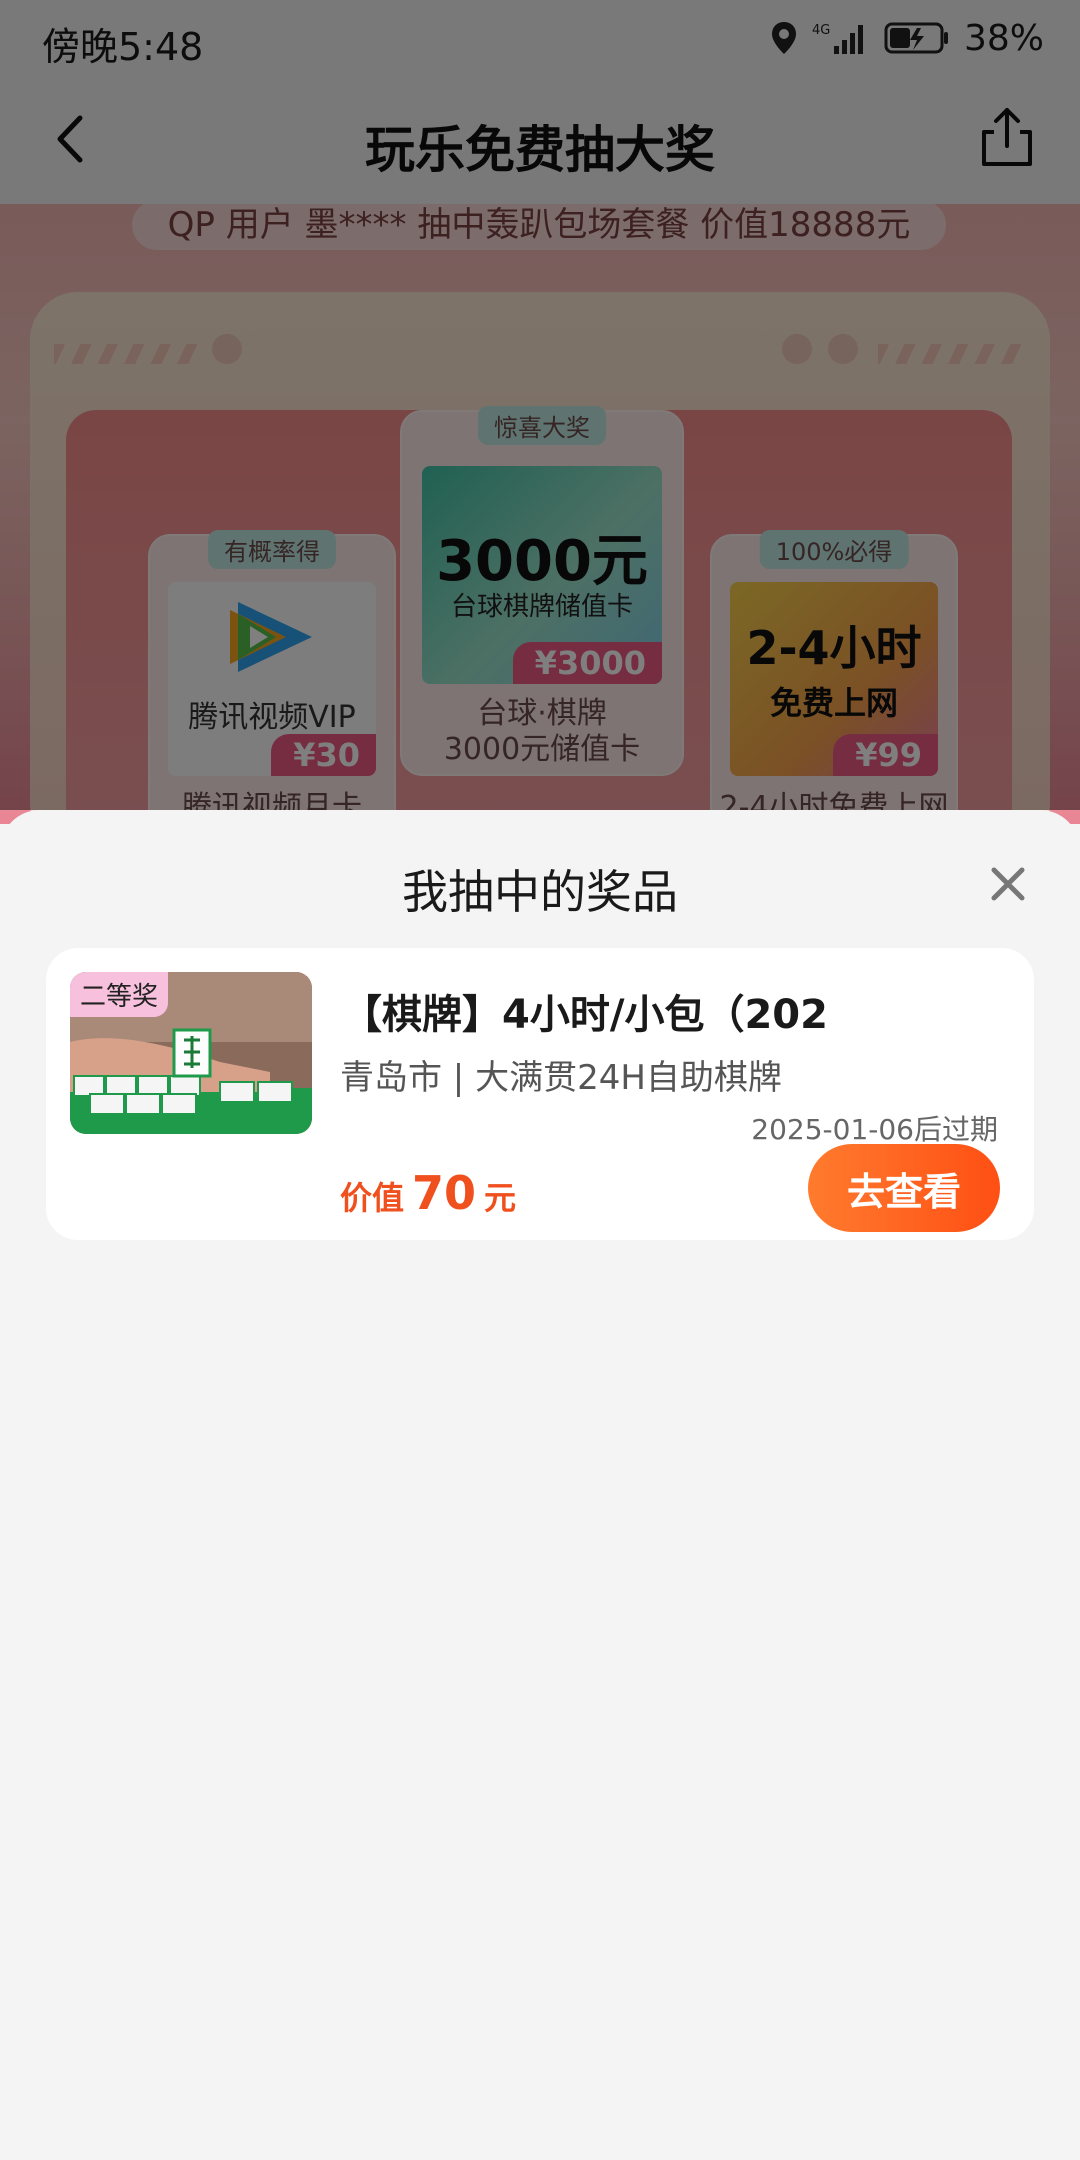  What do you see at coordinates (585, 1015) in the screenshot?
I see `prize-title: 【棋牌】4小时/小包（202` at bounding box center [585, 1015].